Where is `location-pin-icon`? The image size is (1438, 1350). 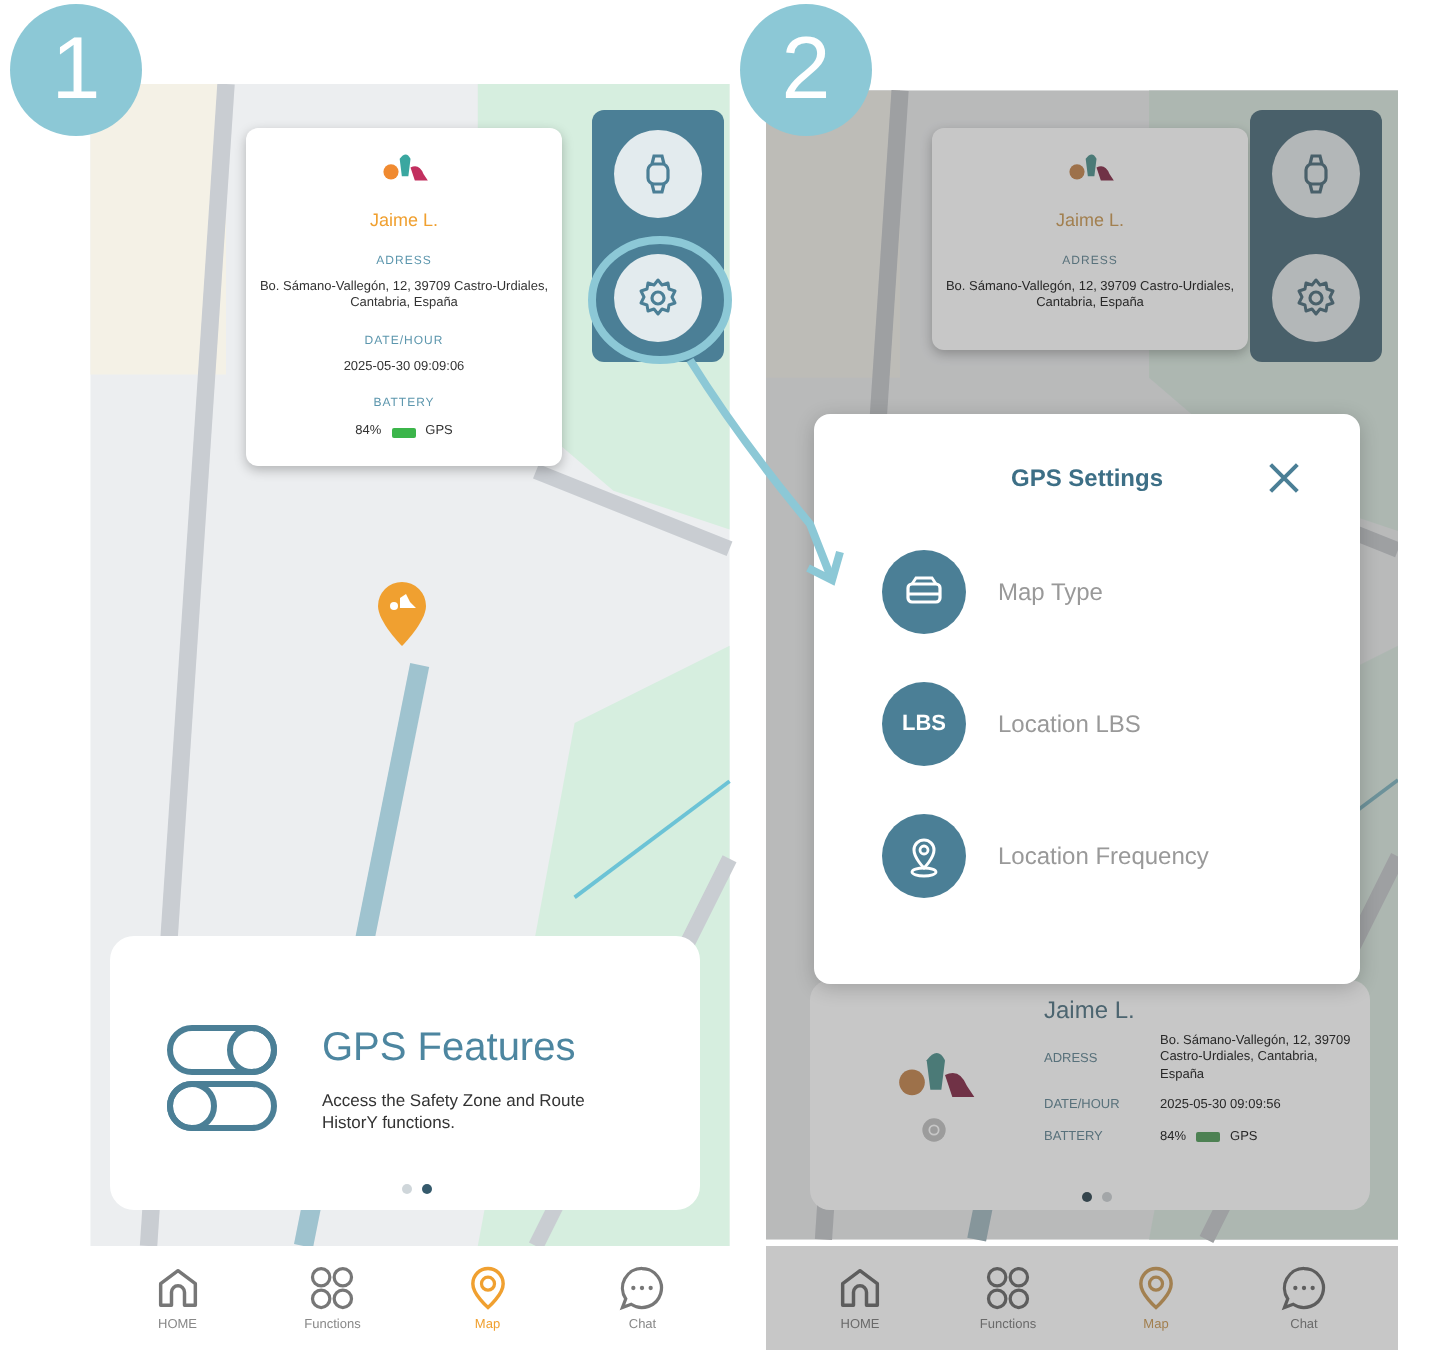 location-pin-icon is located at coordinates (924, 856).